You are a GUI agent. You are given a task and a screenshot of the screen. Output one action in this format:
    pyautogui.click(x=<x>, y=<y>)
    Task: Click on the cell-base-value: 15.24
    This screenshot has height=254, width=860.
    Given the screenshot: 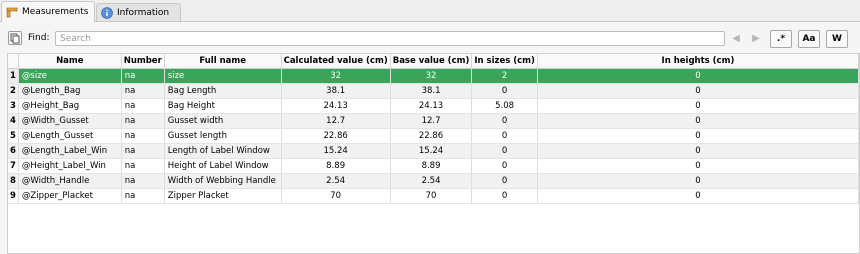 What is the action you would take?
    pyautogui.click(x=431, y=151)
    